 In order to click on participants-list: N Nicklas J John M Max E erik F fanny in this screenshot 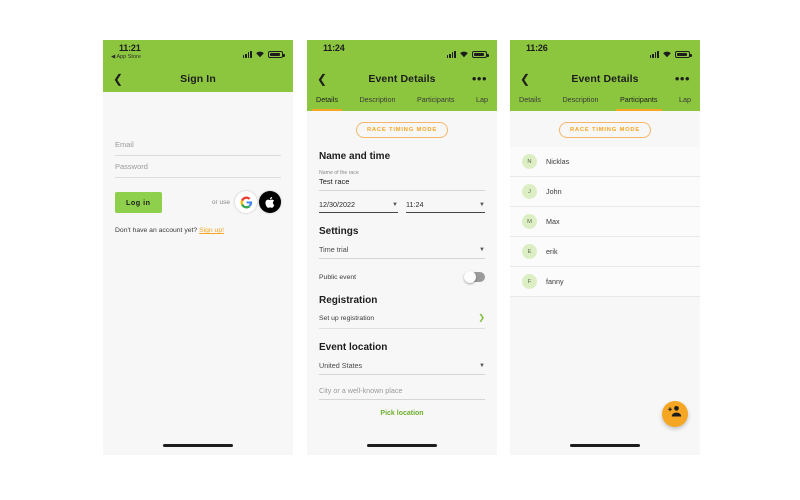, I will do `click(605, 222)`.